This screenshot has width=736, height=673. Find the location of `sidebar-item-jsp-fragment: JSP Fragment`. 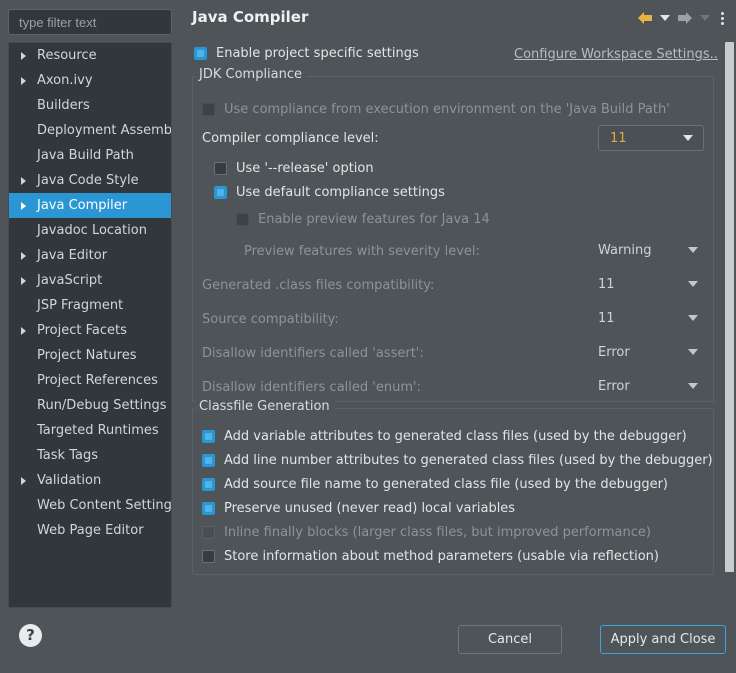

sidebar-item-jsp-fragment: JSP Fragment is located at coordinates (90, 305).